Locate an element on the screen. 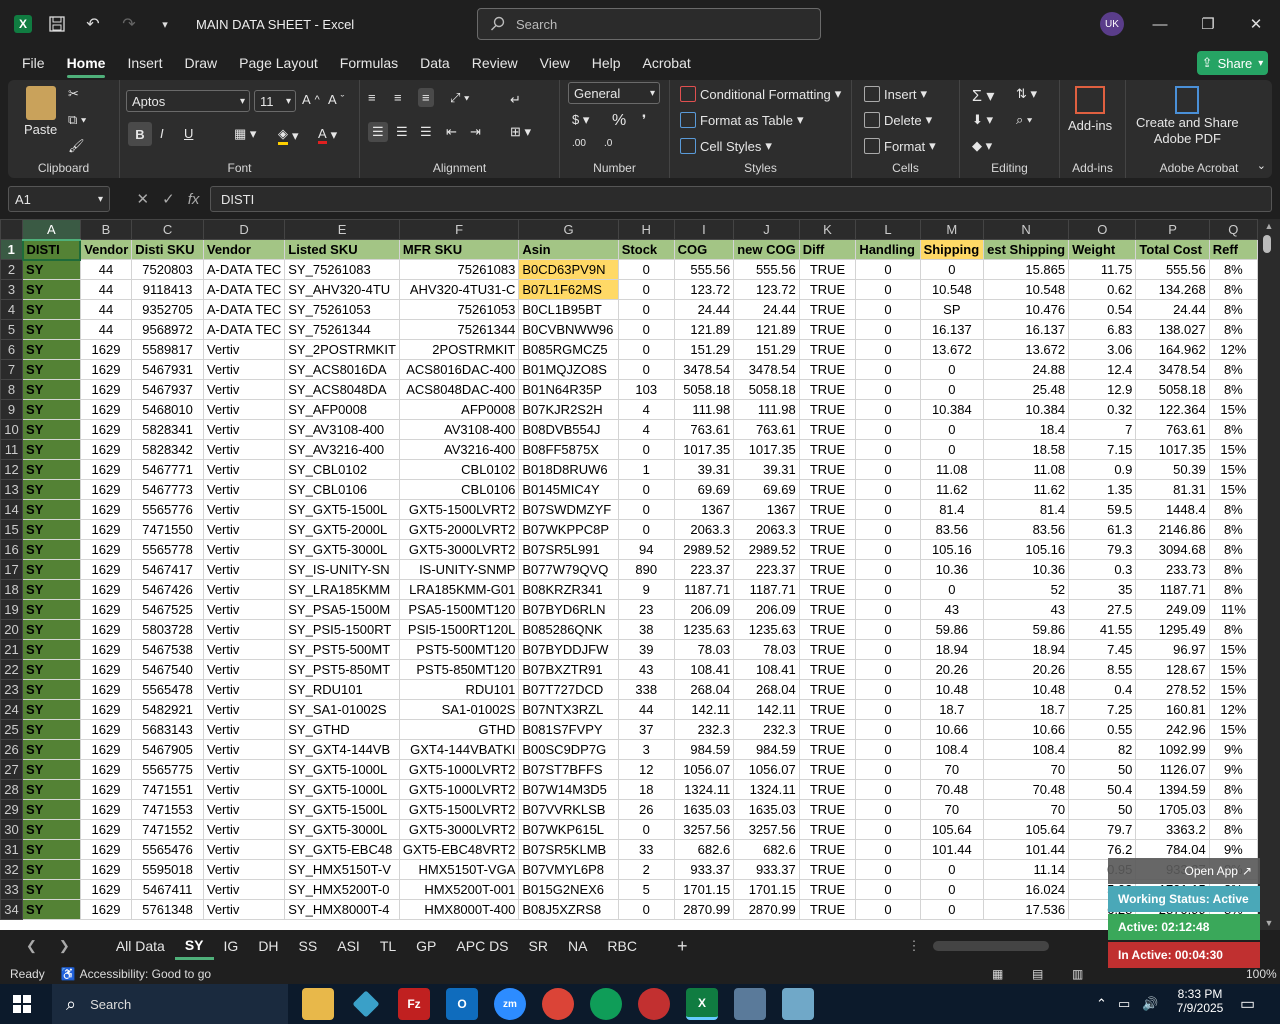  sheet-tab-apc-ds: APC DS is located at coordinates (482, 946).